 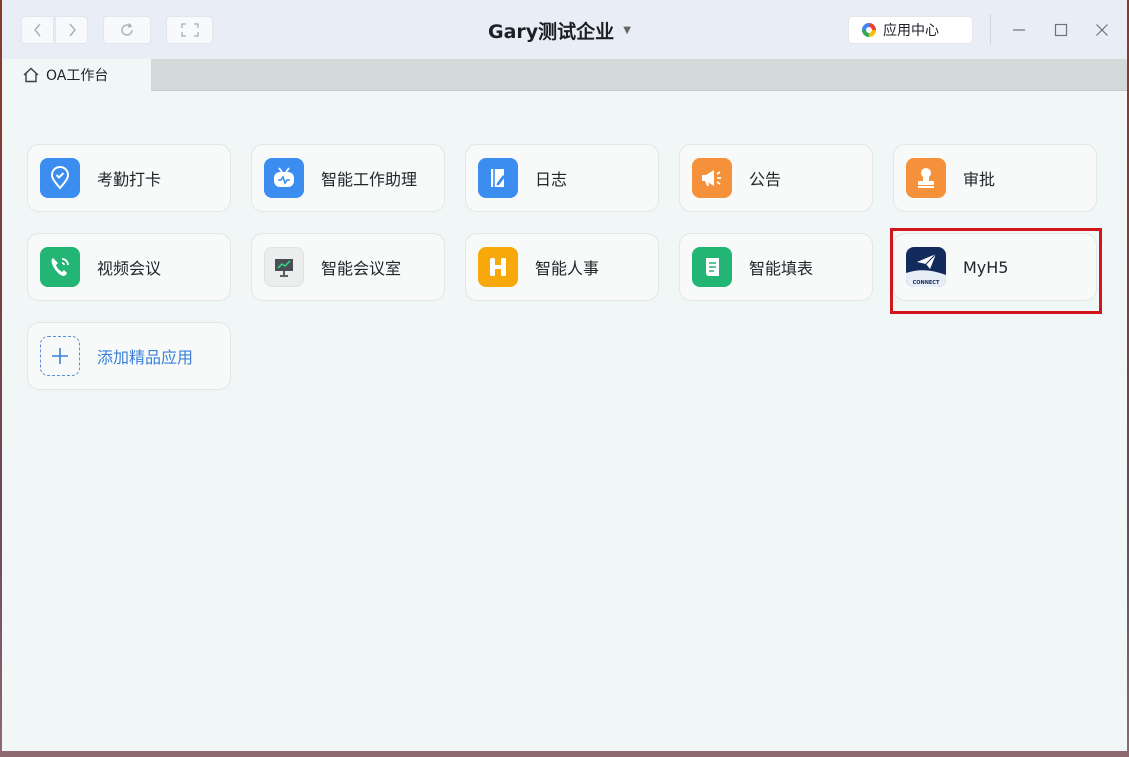 What do you see at coordinates (498, 178) in the screenshot?
I see `notebook-pen-icon` at bounding box center [498, 178].